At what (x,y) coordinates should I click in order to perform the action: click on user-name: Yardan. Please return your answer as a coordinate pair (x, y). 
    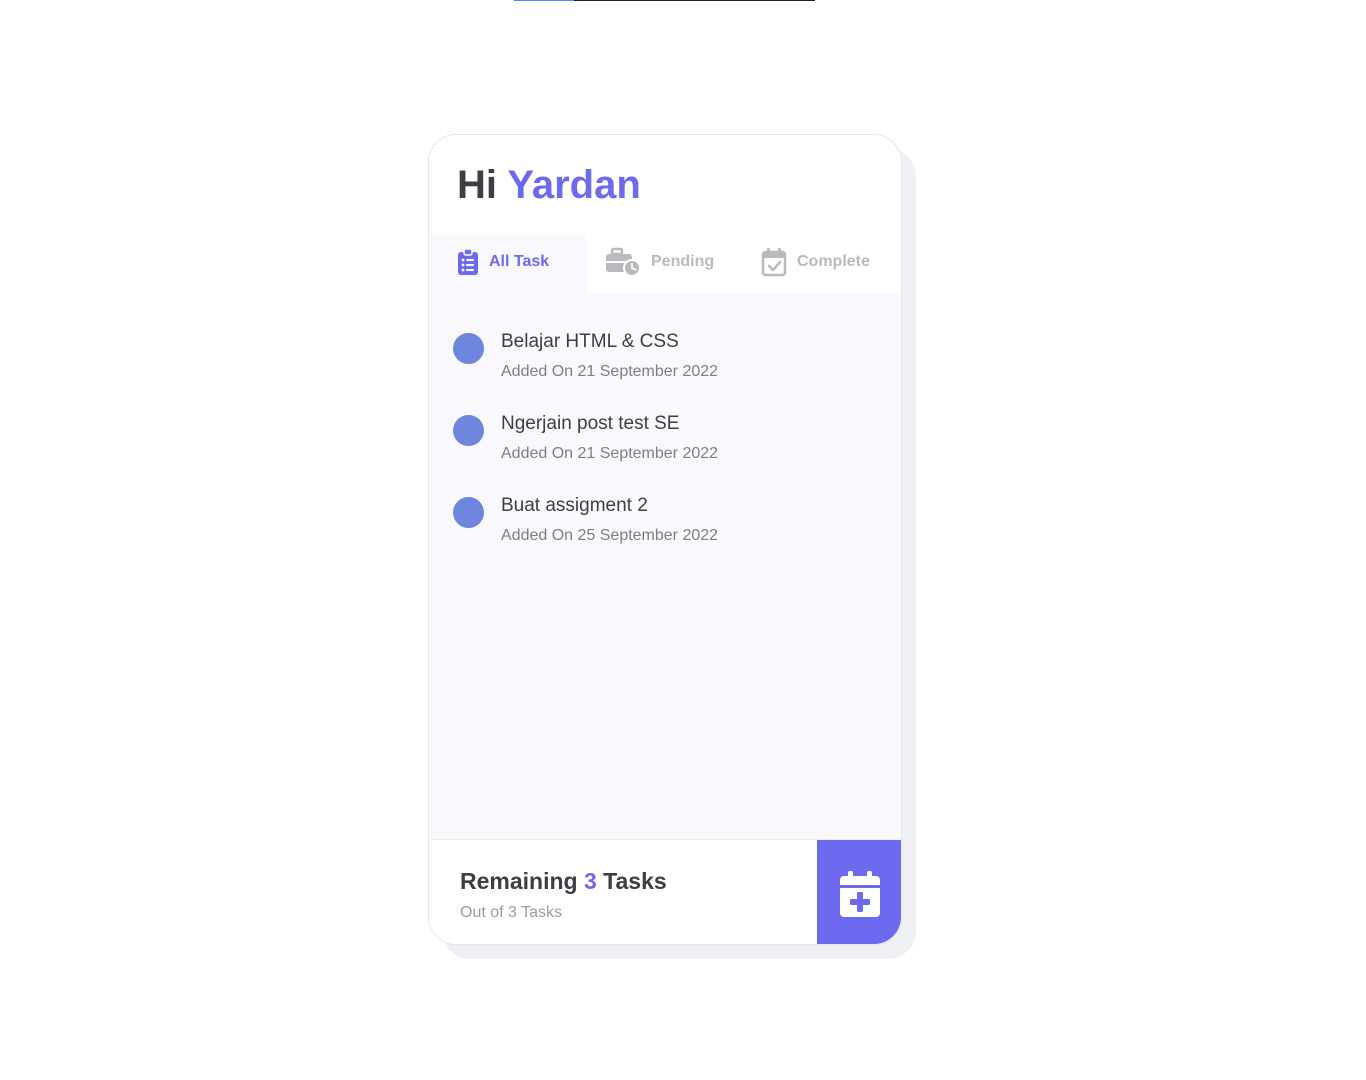
    Looking at the image, I should click on (574, 185).